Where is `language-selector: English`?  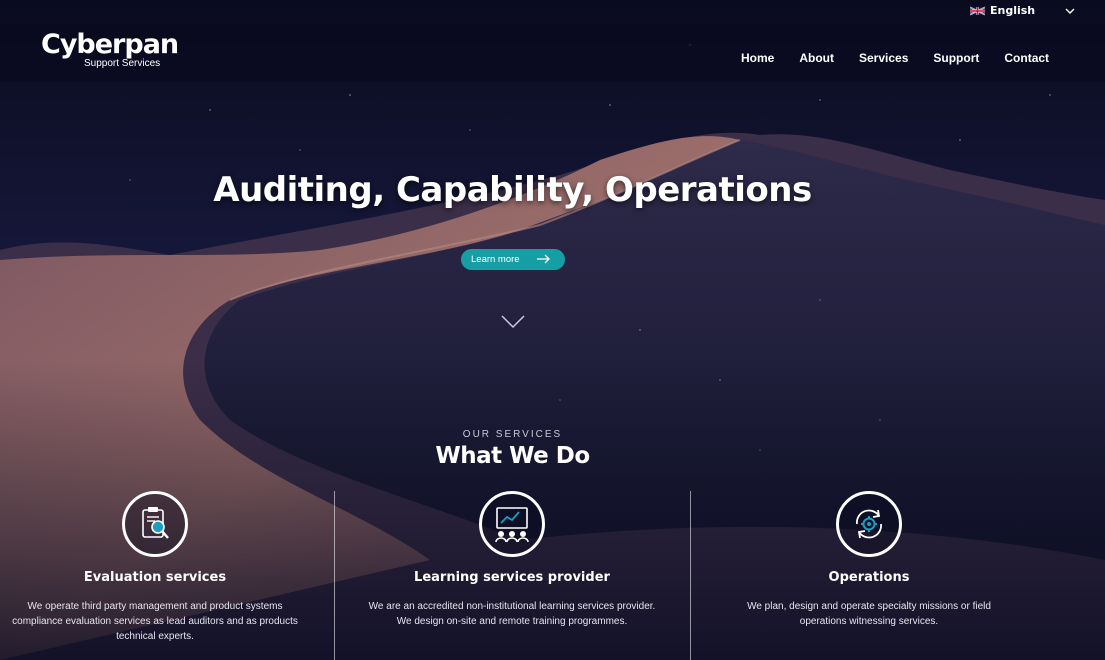 language-selector: English is located at coordinates (1002, 10).